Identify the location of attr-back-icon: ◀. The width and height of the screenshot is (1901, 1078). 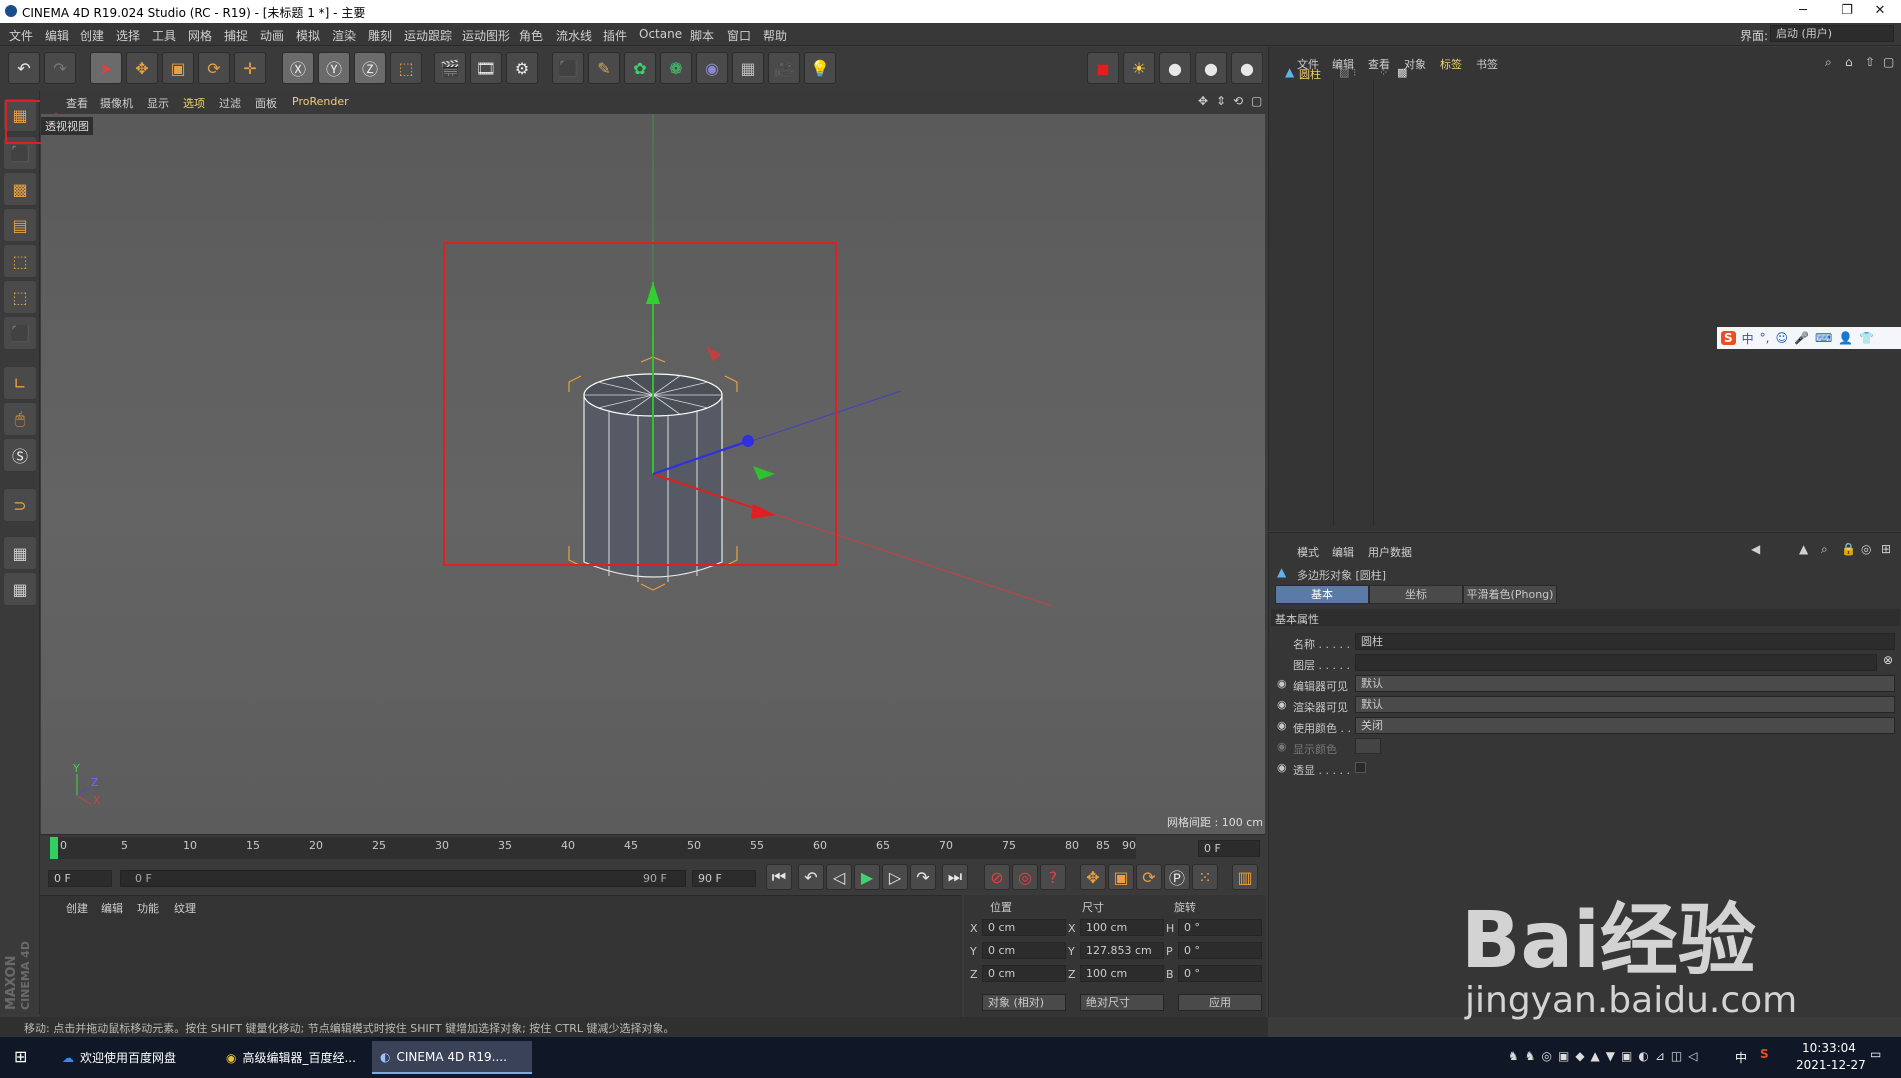
(1755, 549).